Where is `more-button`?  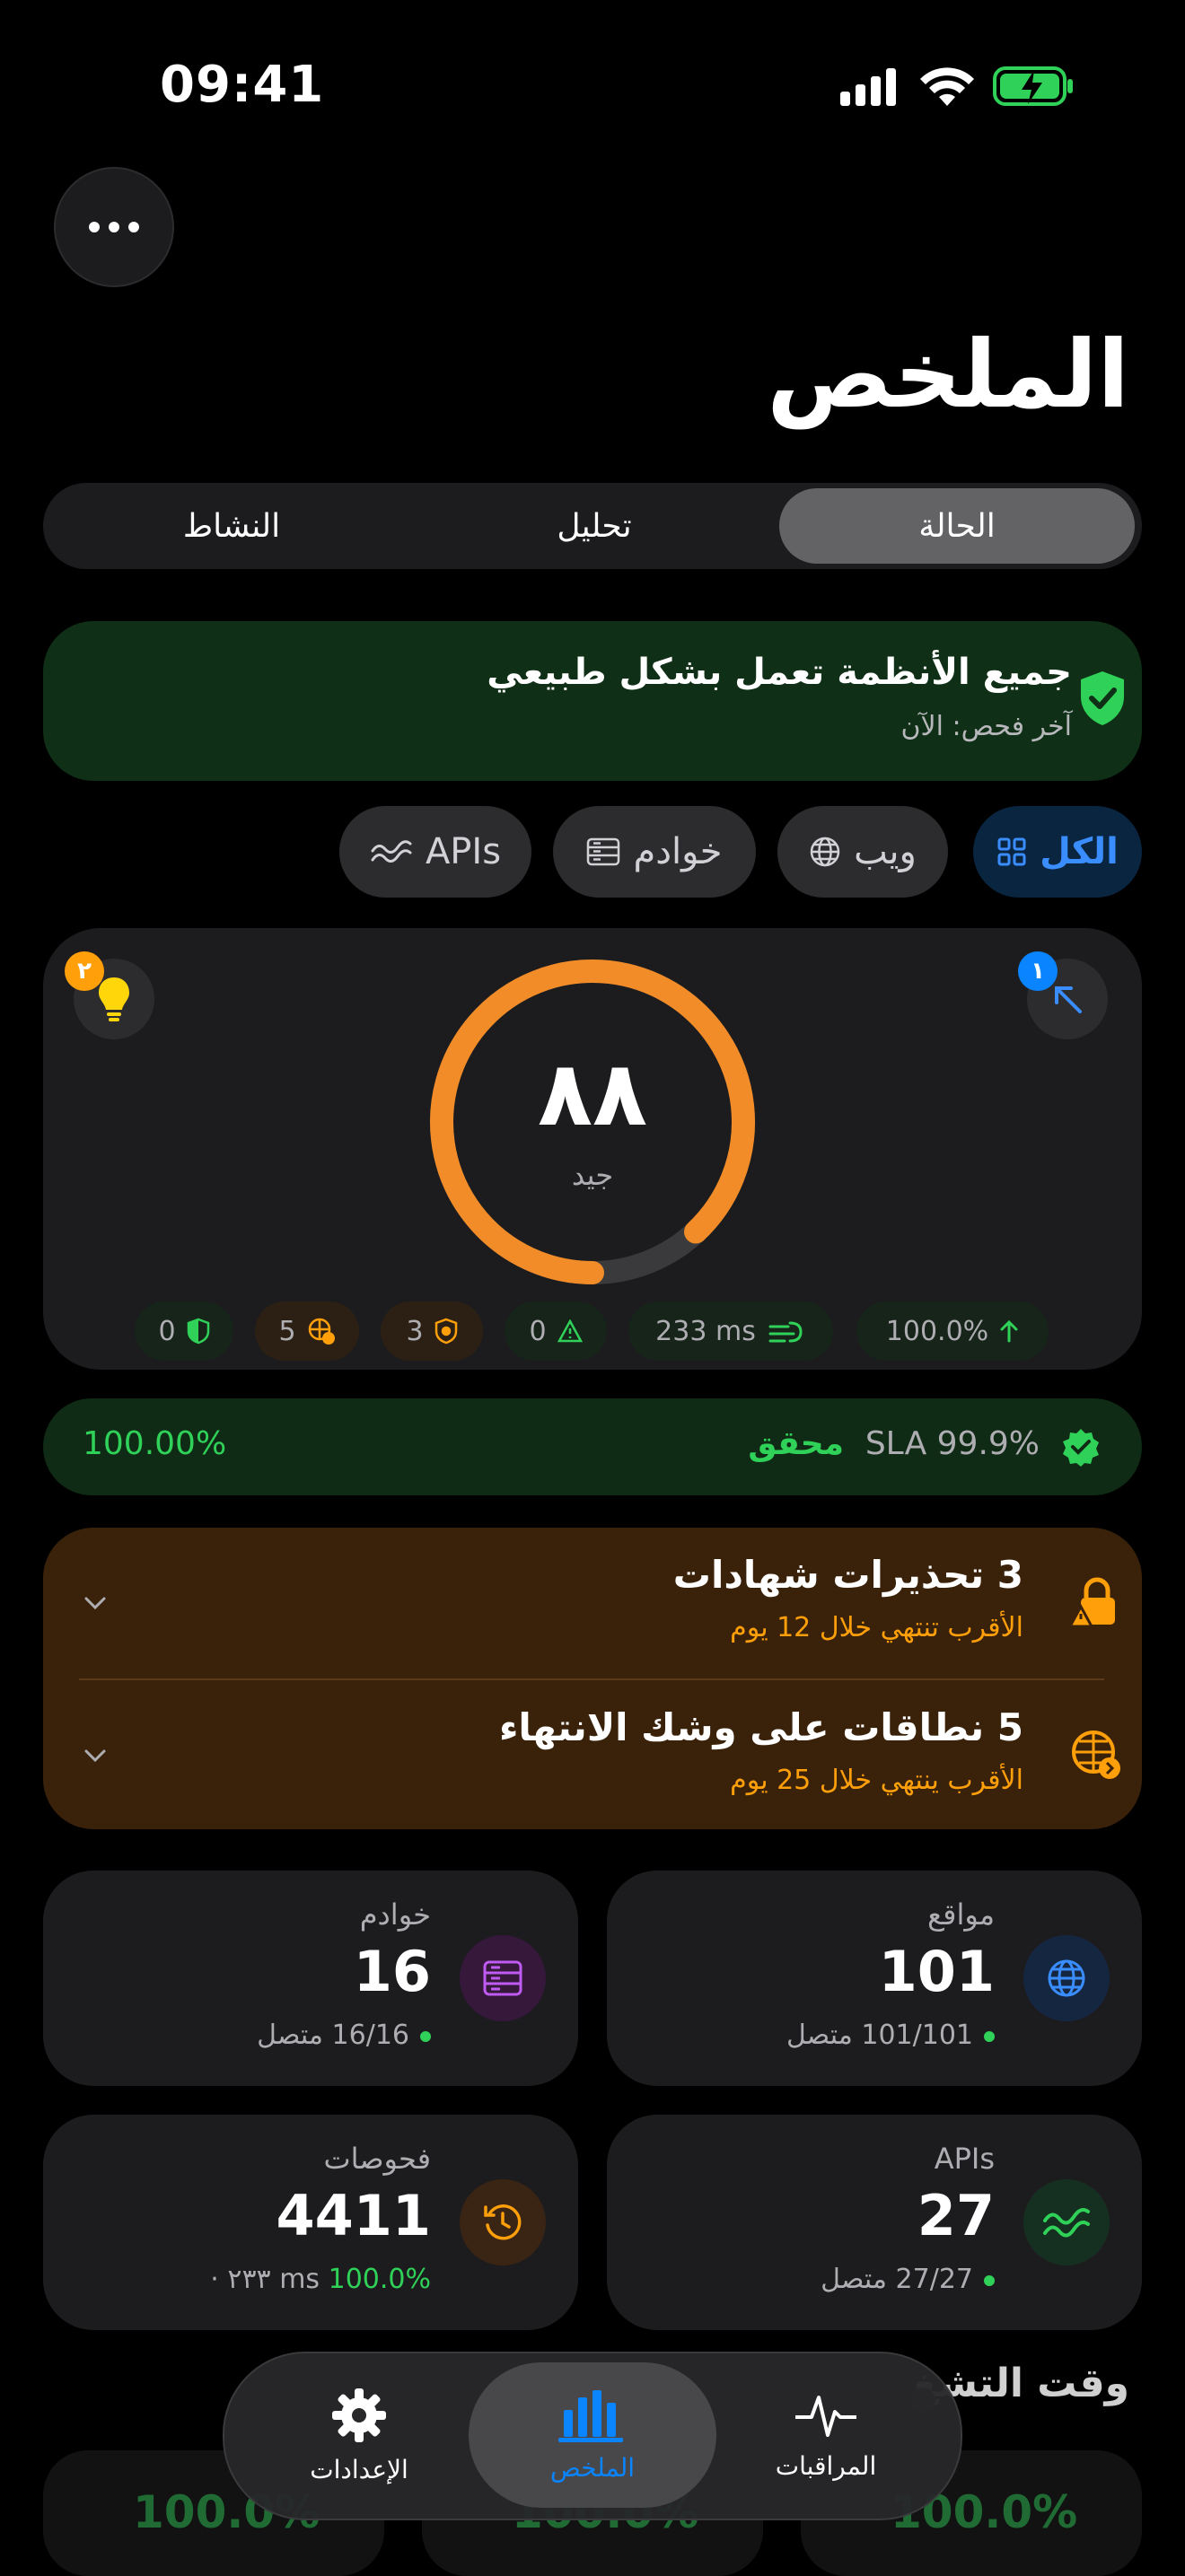
more-button is located at coordinates (114, 227).